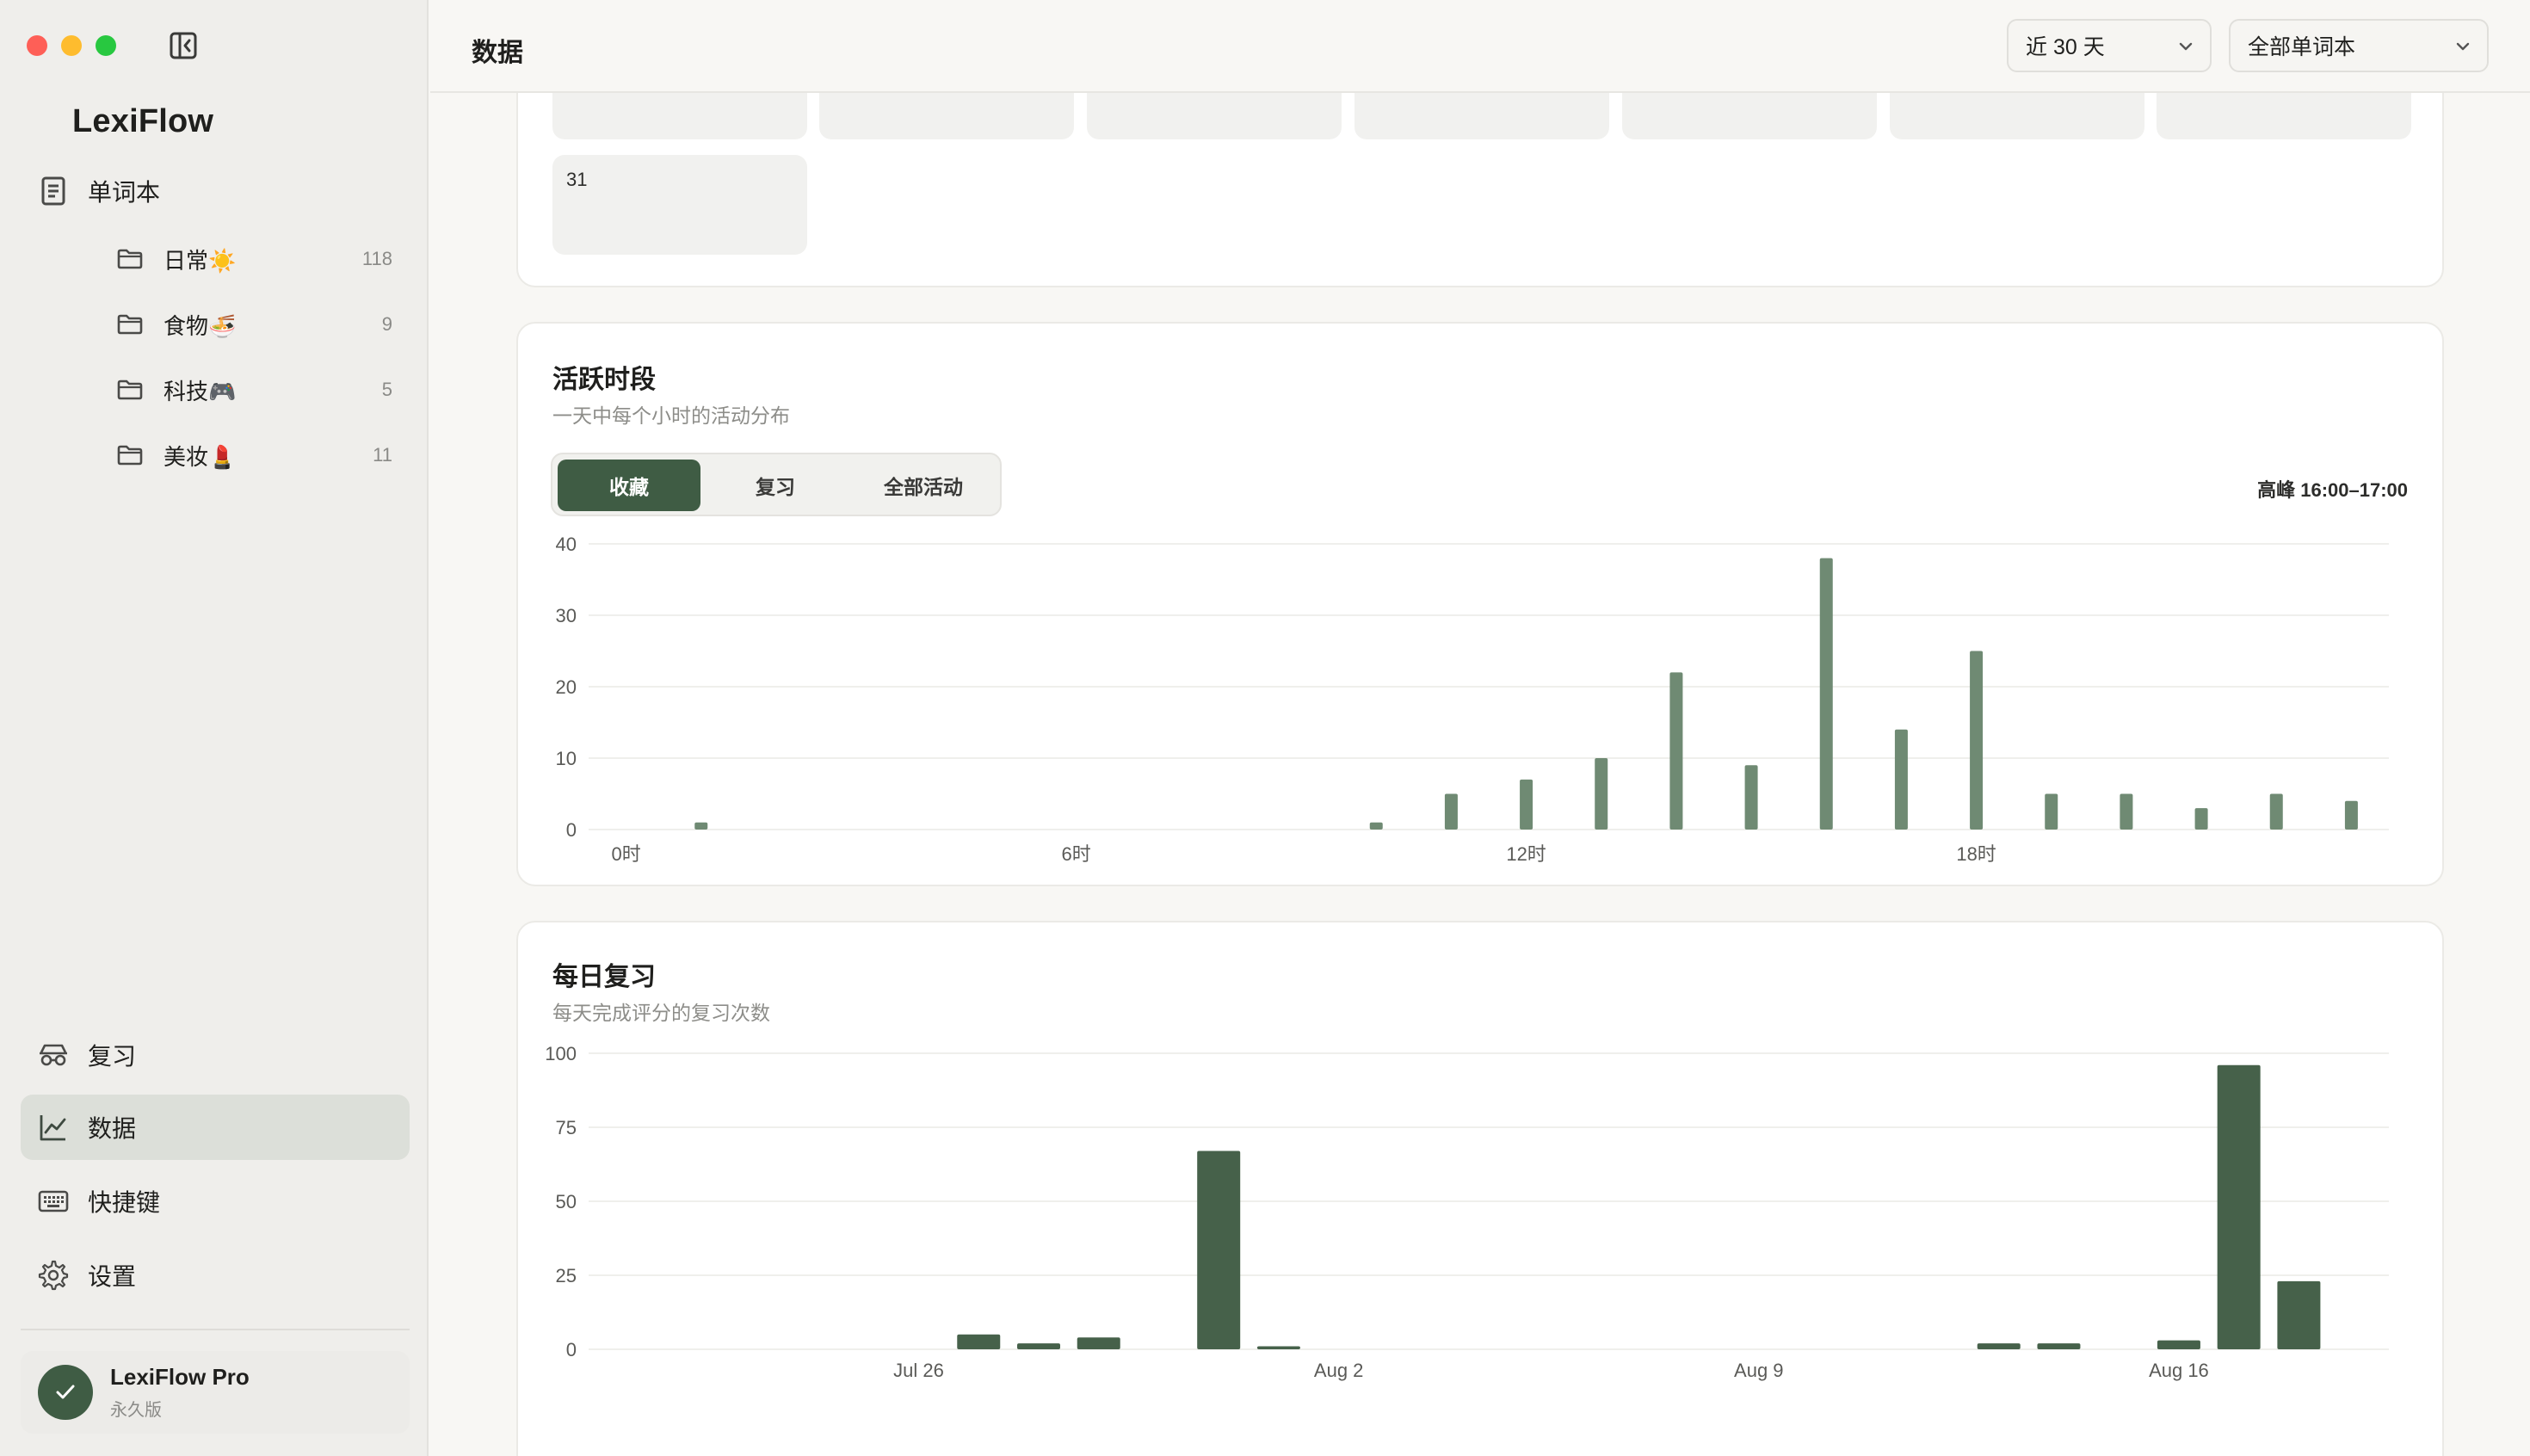  I want to click on notebook-select: 全部单词本, so click(2359, 46).